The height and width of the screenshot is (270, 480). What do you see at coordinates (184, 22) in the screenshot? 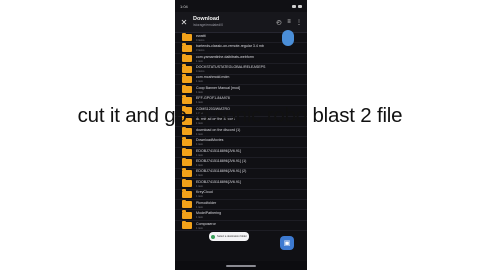
I see `close-icon: ✕` at bounding box center [184, 22].